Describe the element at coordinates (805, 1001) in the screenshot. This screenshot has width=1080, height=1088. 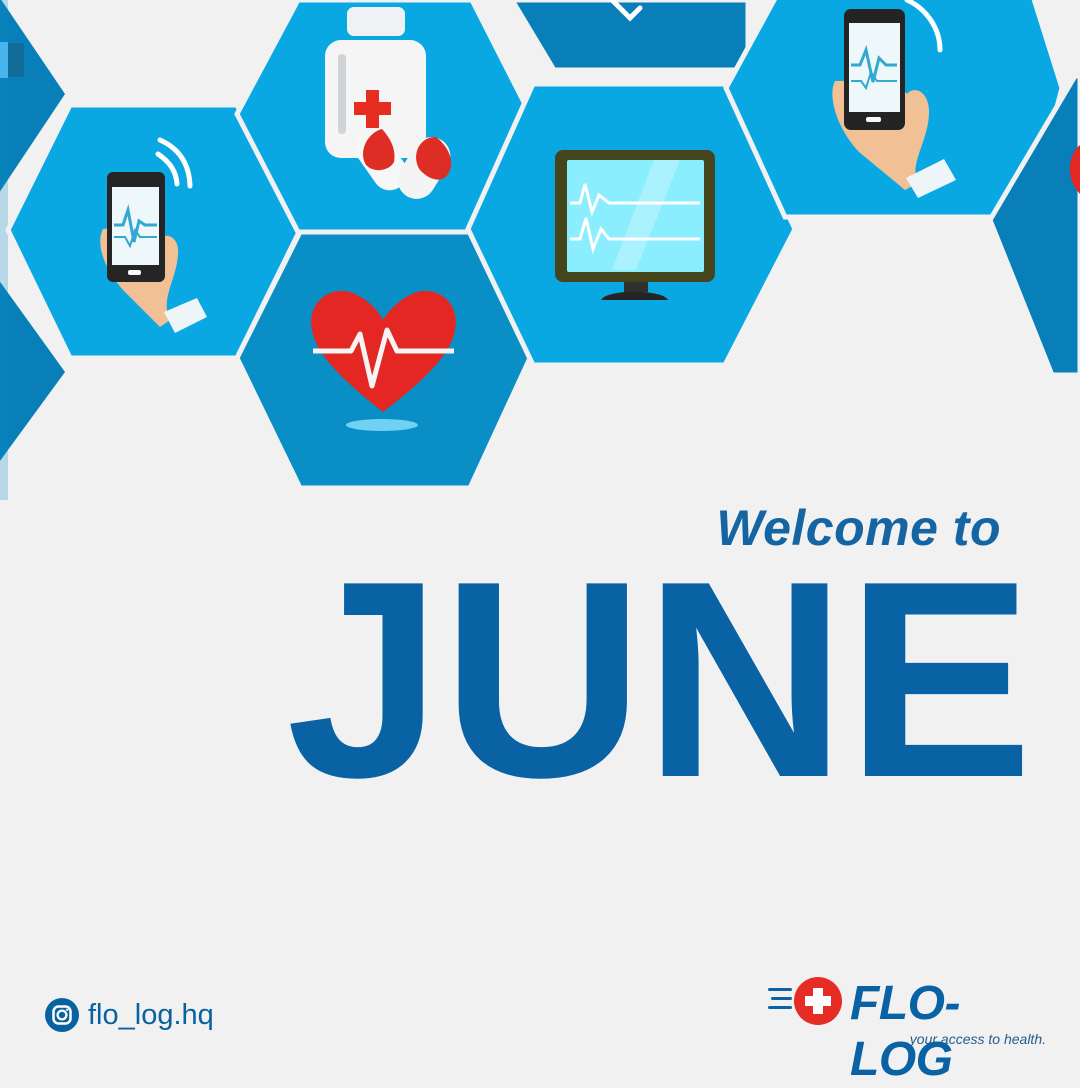
I see `flo-log-logo-icon` at that location.